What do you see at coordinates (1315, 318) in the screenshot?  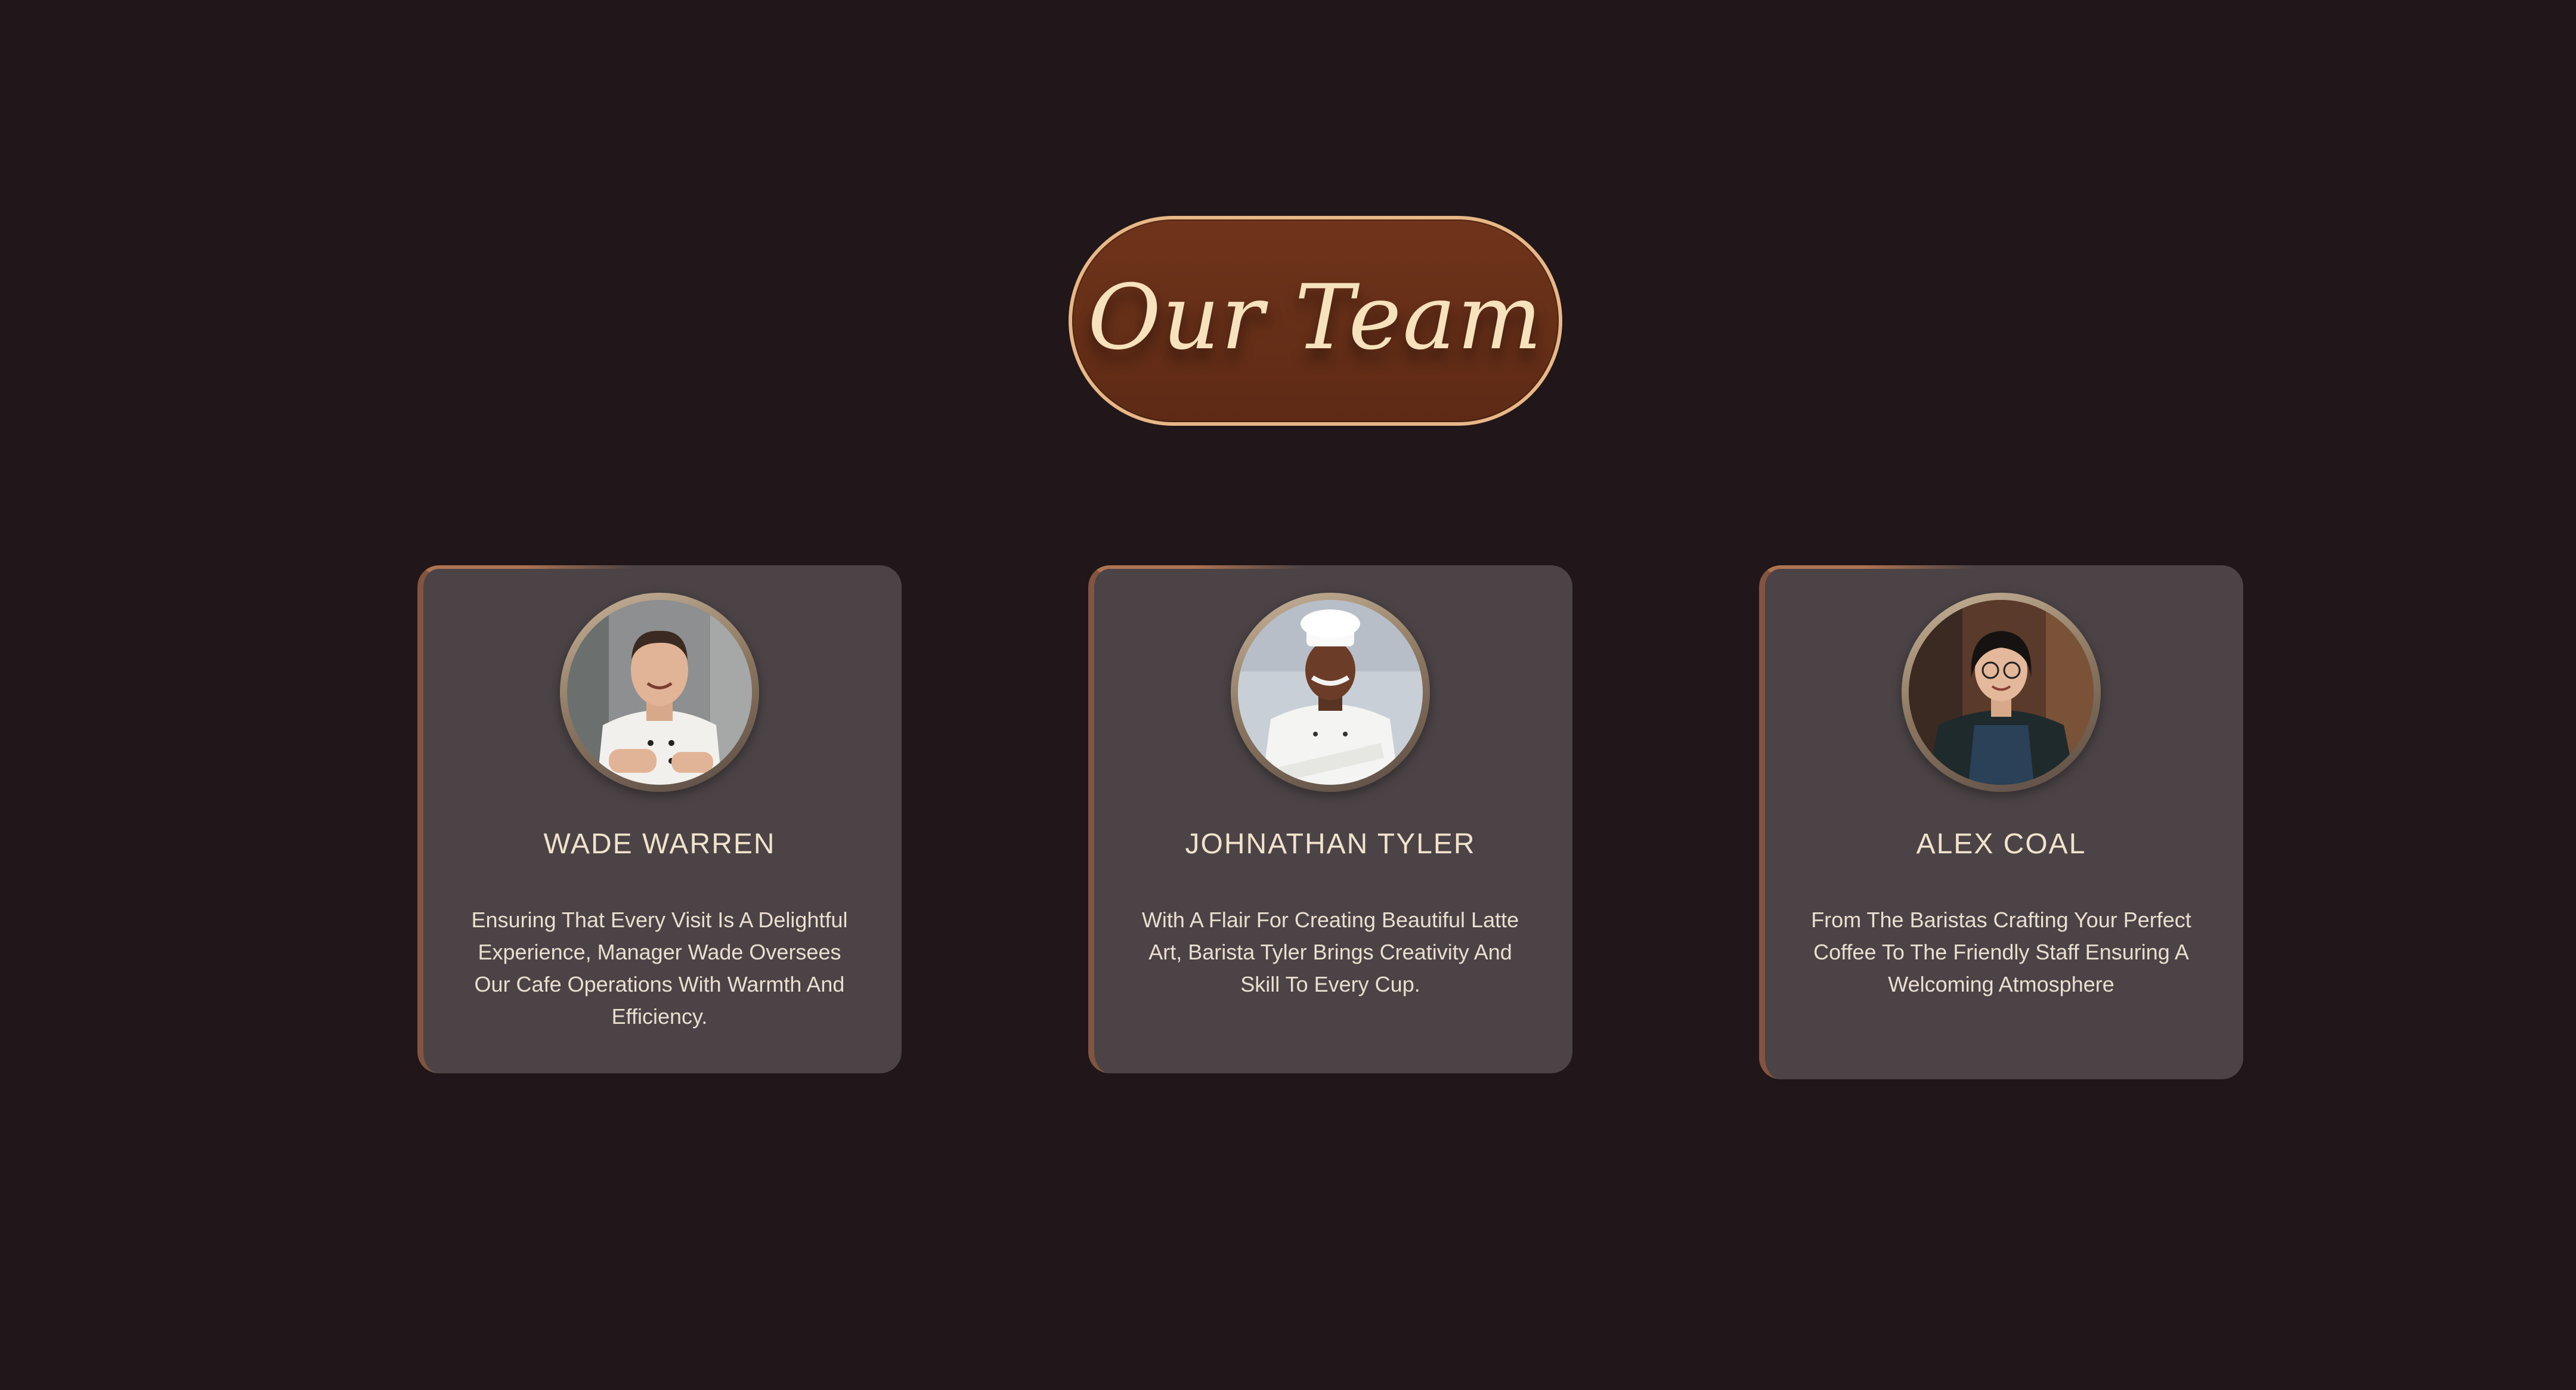 I see `section-title: Our Team` at bounding box center [1315, 318].